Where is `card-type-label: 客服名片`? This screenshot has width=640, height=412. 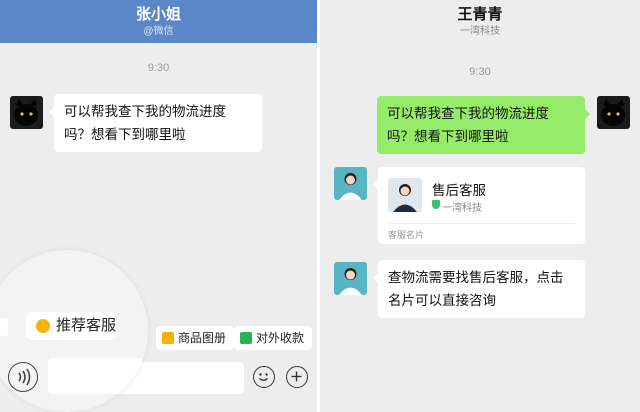 card-type-label: 客服名片 is located at coordinates (406, 235).